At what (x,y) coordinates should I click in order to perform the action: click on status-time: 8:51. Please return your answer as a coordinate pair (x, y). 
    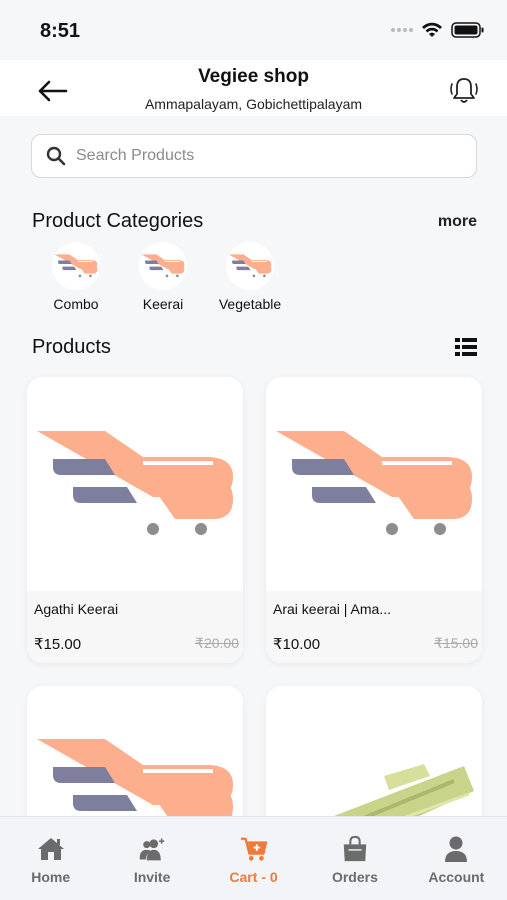
    Looking at the image, I should click on (60, 31).